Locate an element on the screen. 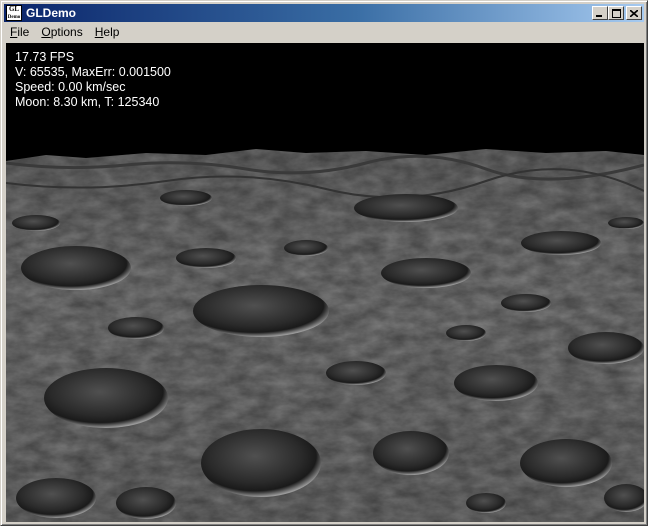  maximize-icon is located at coordinates (616, 13).